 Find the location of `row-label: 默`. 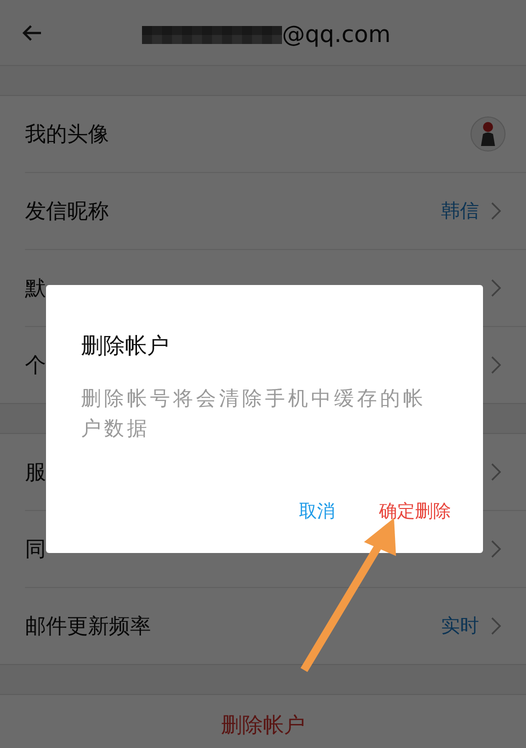

row-label: 默 is located at coordinates (36, 288).